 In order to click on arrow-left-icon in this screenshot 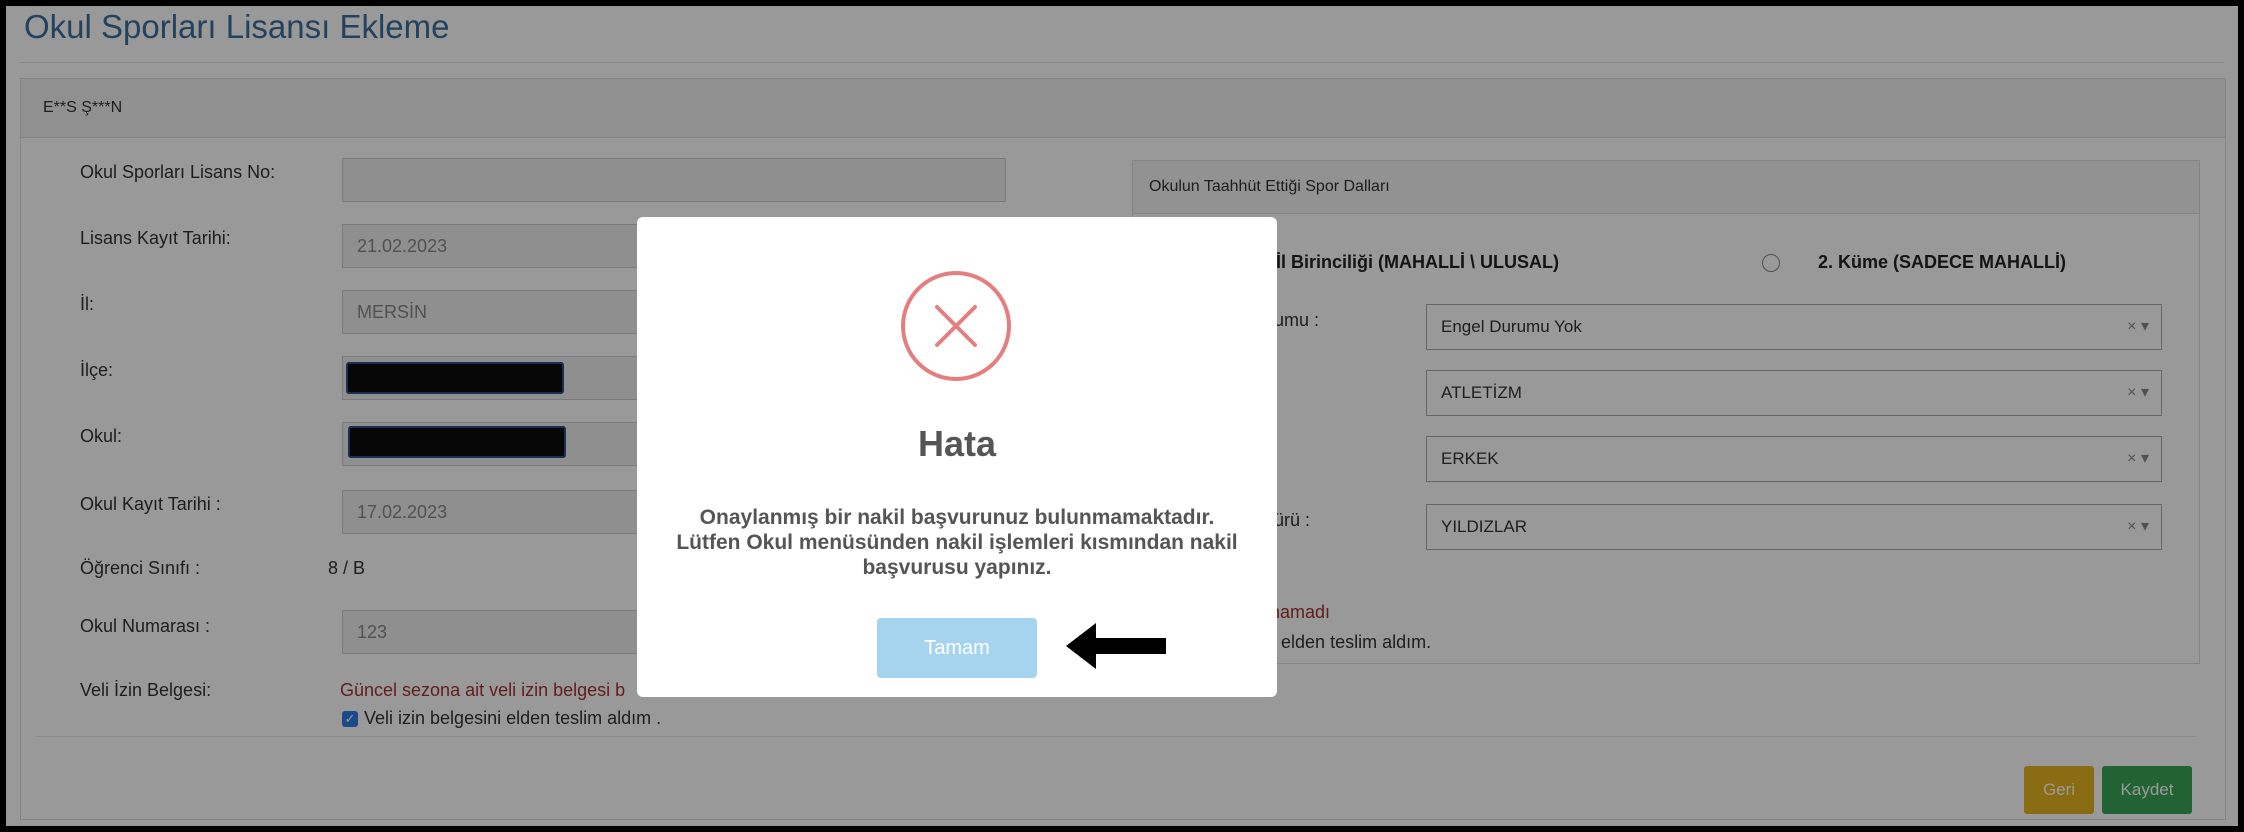, I will do `click(1116, 646)`.